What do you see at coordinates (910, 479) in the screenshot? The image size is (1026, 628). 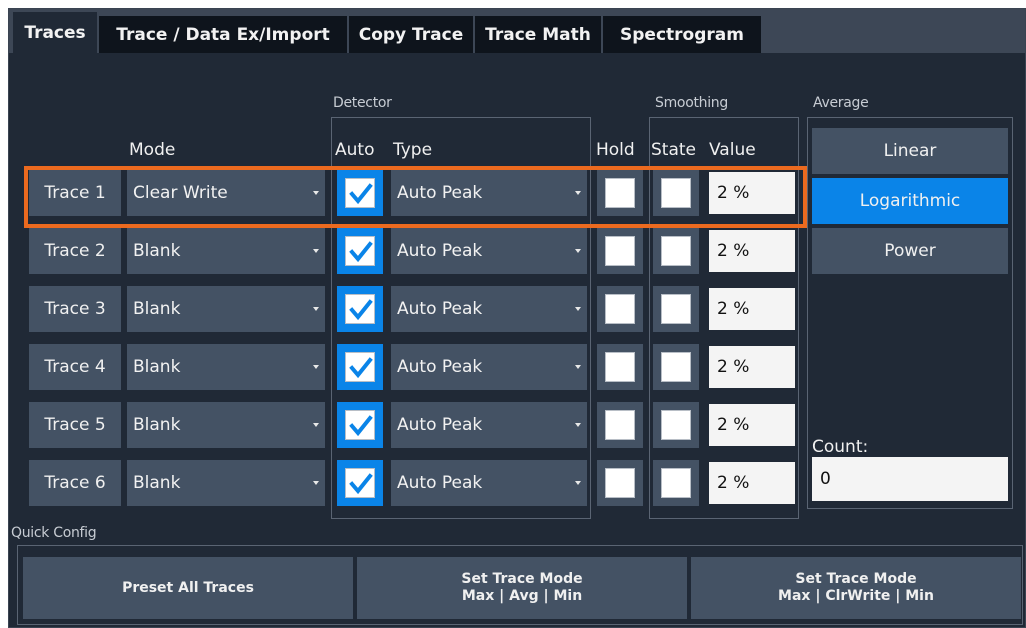 I see `count-field: 0` at bounding box center [910, 479].